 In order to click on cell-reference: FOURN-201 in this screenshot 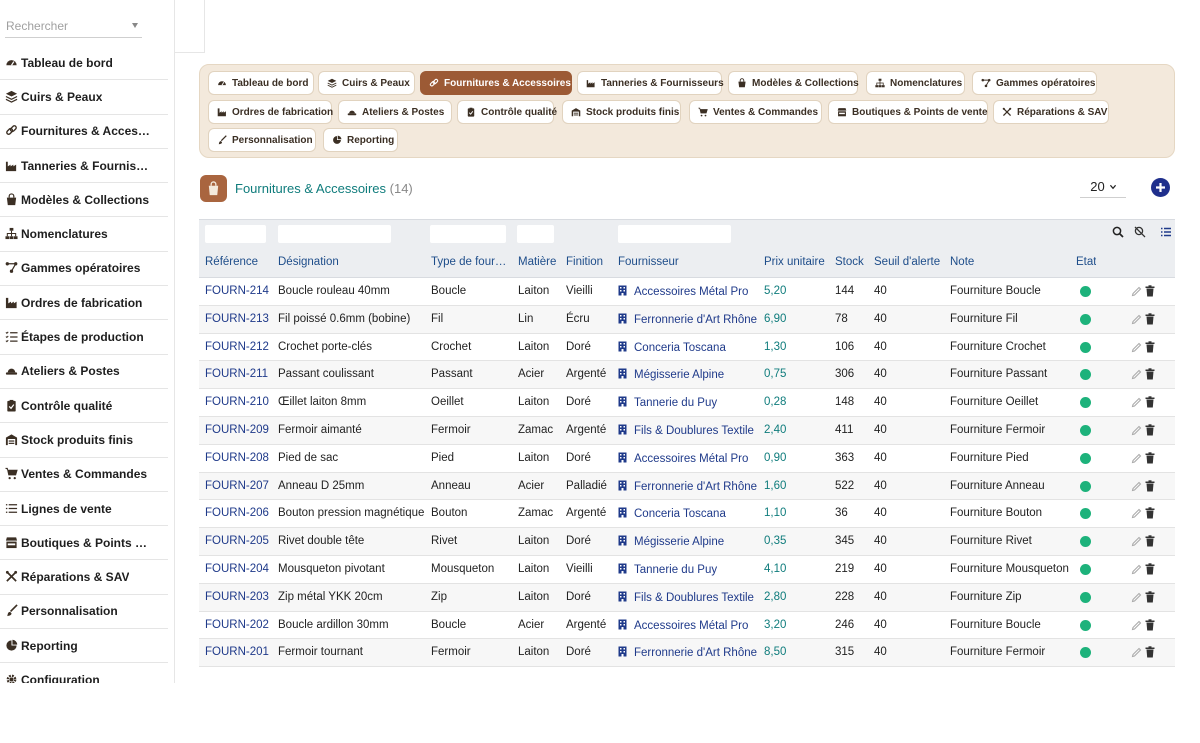, I will do `click(237, 652)`.